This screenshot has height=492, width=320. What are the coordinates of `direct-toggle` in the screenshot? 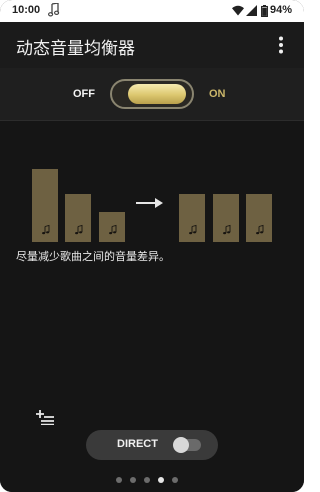 It's located at (187, 445).